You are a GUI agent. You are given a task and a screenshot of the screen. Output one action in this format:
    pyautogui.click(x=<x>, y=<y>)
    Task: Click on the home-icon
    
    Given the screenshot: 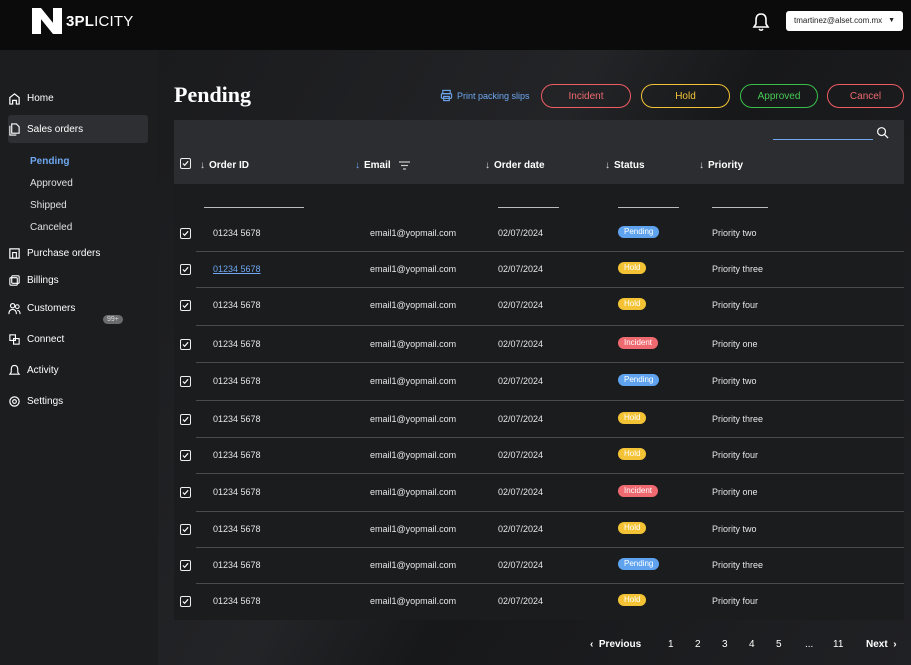 What is the action you would take?
    pyautogui.click(x=14, y=98)
    